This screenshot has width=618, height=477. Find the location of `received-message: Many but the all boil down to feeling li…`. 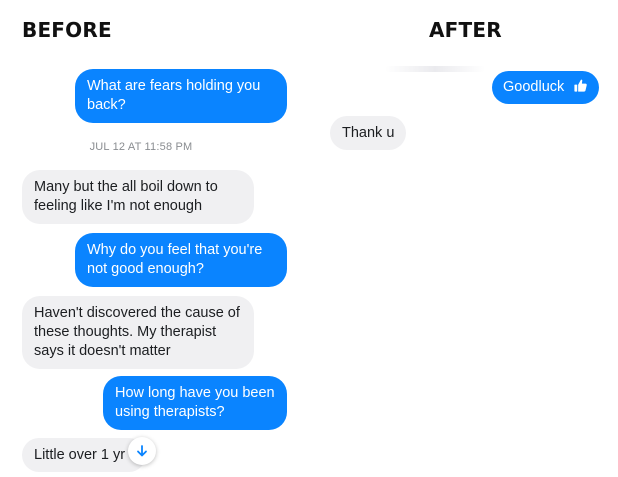

received-message: Many but the all boil down to feeling li… is located at coordinates (138, 197).